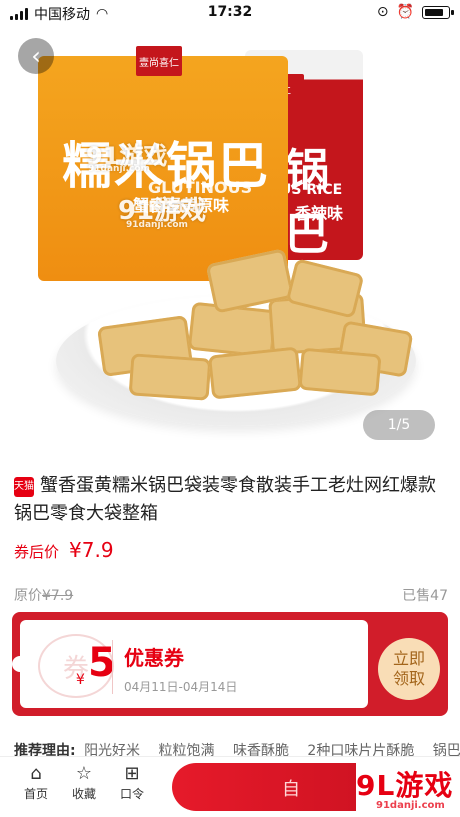 The height and width of the screenshot is (817, 460). I want to click on coupon-price-label: 券后价, so click(37, 552).